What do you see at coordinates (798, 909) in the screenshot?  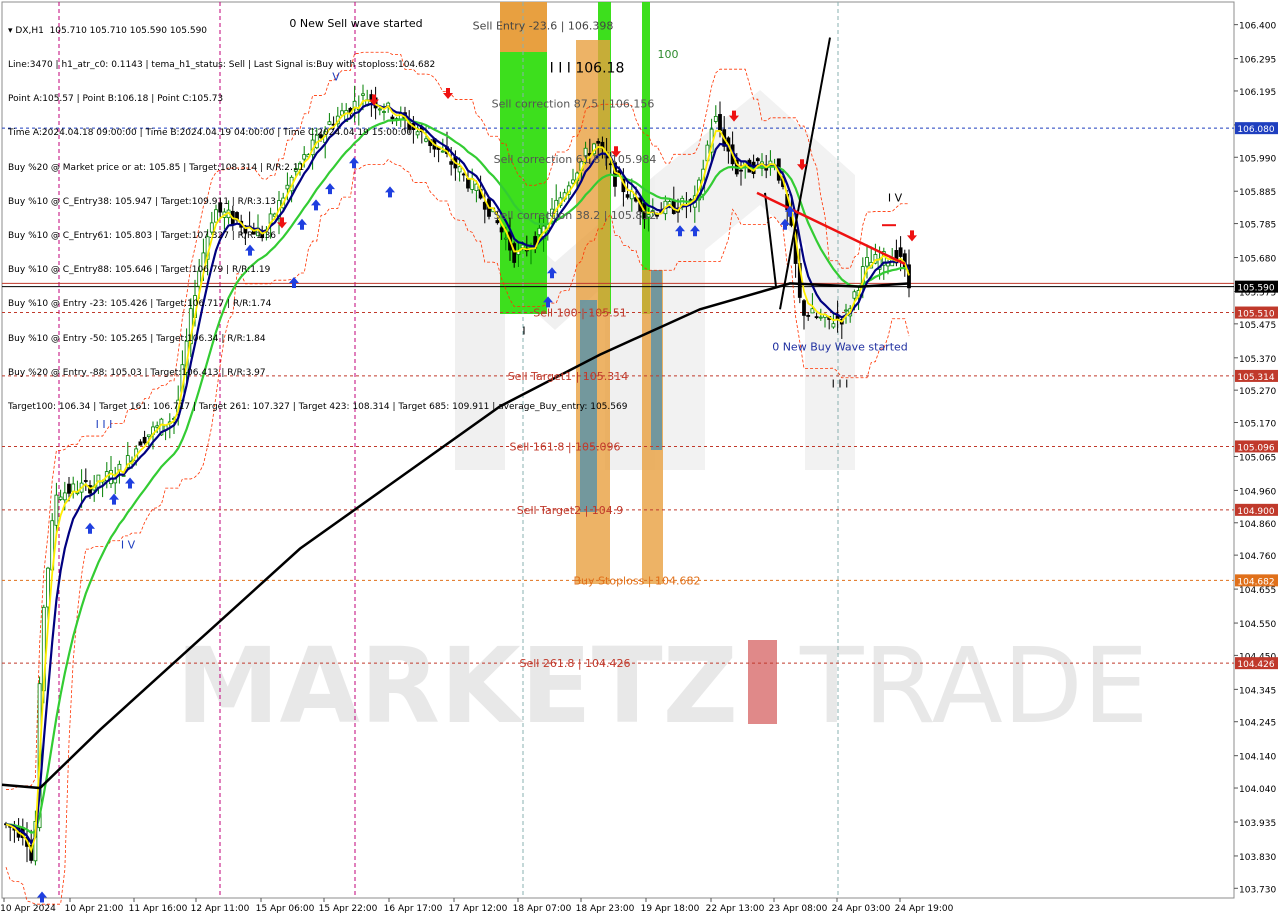 I see `x-tick-label: 23 Apr 08:00` at bounding box center [798, 909].